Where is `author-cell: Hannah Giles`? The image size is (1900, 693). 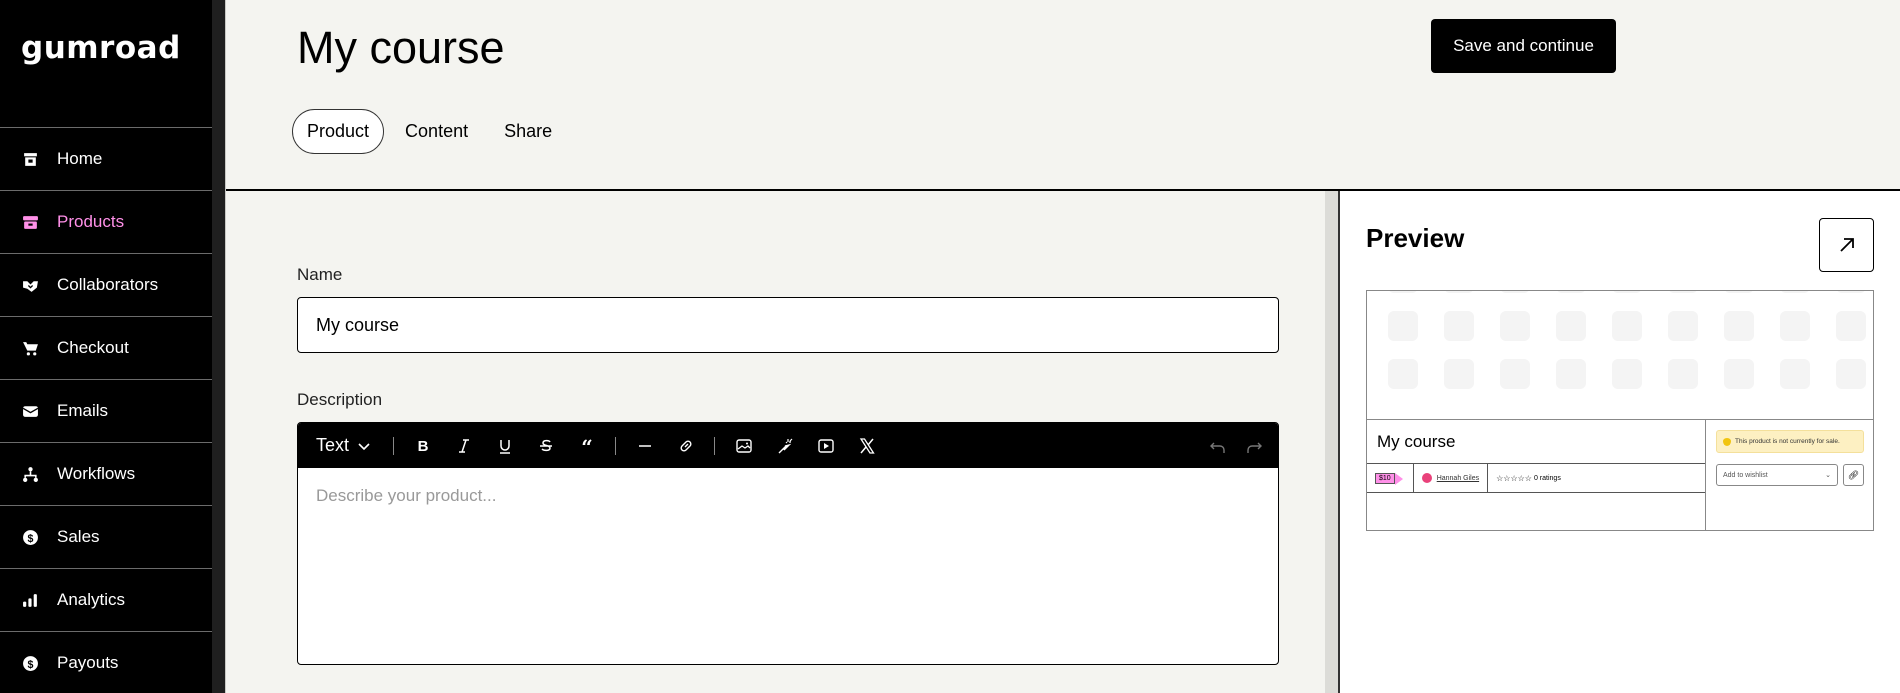
author-cell: Hannah Giles is located at coordinates (1451, 478).